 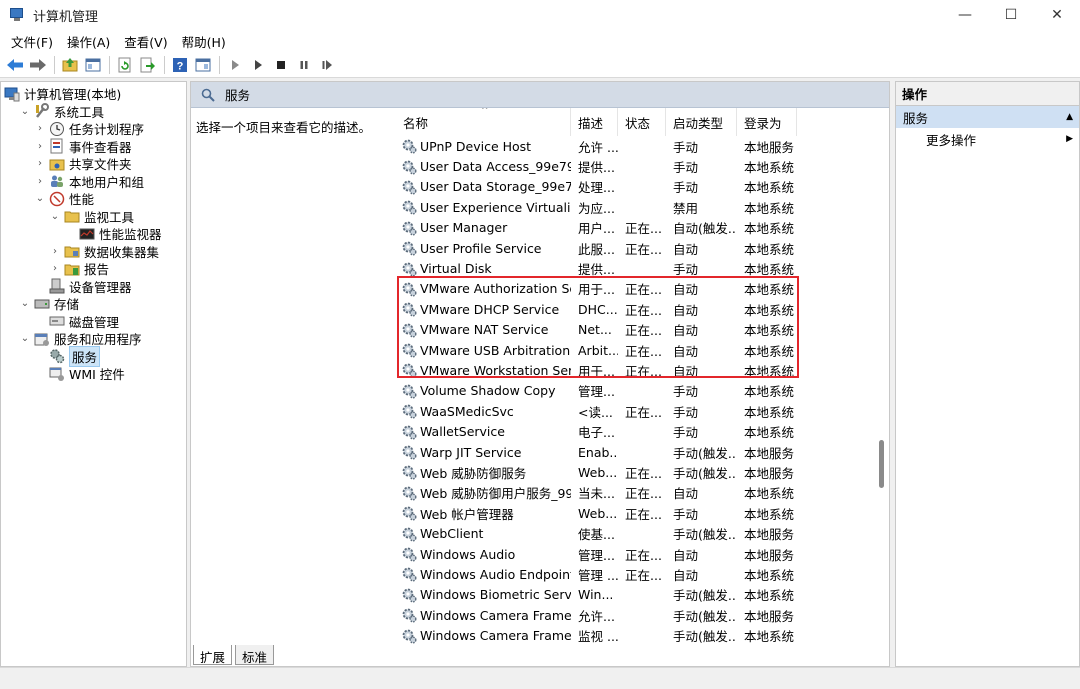 What do you see at coordinates (203, 65) in the screenshot?
I see `show-hide-action-pane-button` at bounding box center [203, 65].